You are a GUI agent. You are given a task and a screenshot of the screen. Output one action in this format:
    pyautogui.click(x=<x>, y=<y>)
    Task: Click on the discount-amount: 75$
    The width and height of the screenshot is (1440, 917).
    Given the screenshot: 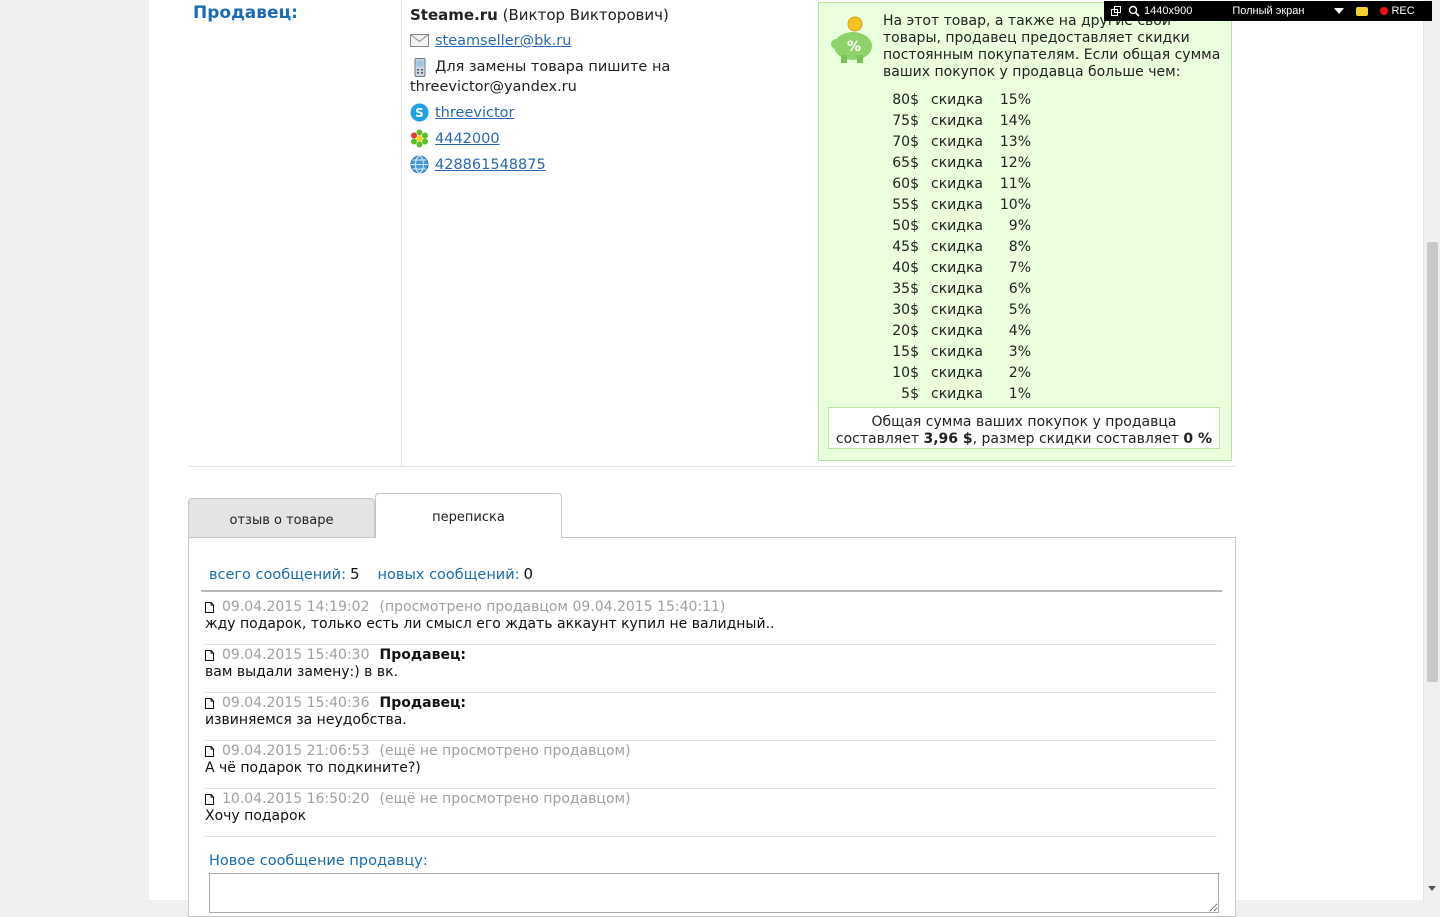 What is the action you would take?
    pyautogui.click(x=905, y=120)
    